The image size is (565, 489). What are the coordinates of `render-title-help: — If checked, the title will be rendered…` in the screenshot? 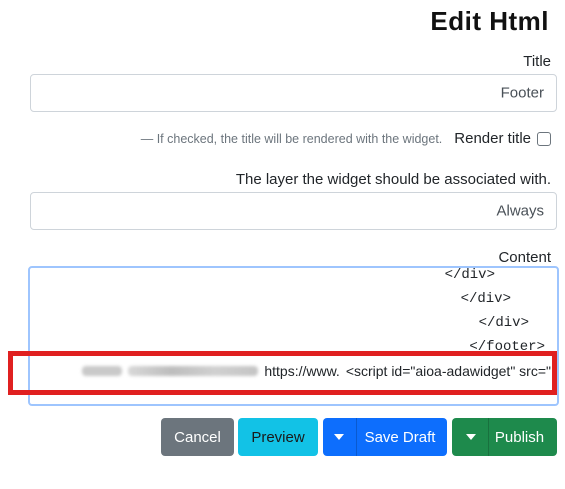 It's located at (291, 138).